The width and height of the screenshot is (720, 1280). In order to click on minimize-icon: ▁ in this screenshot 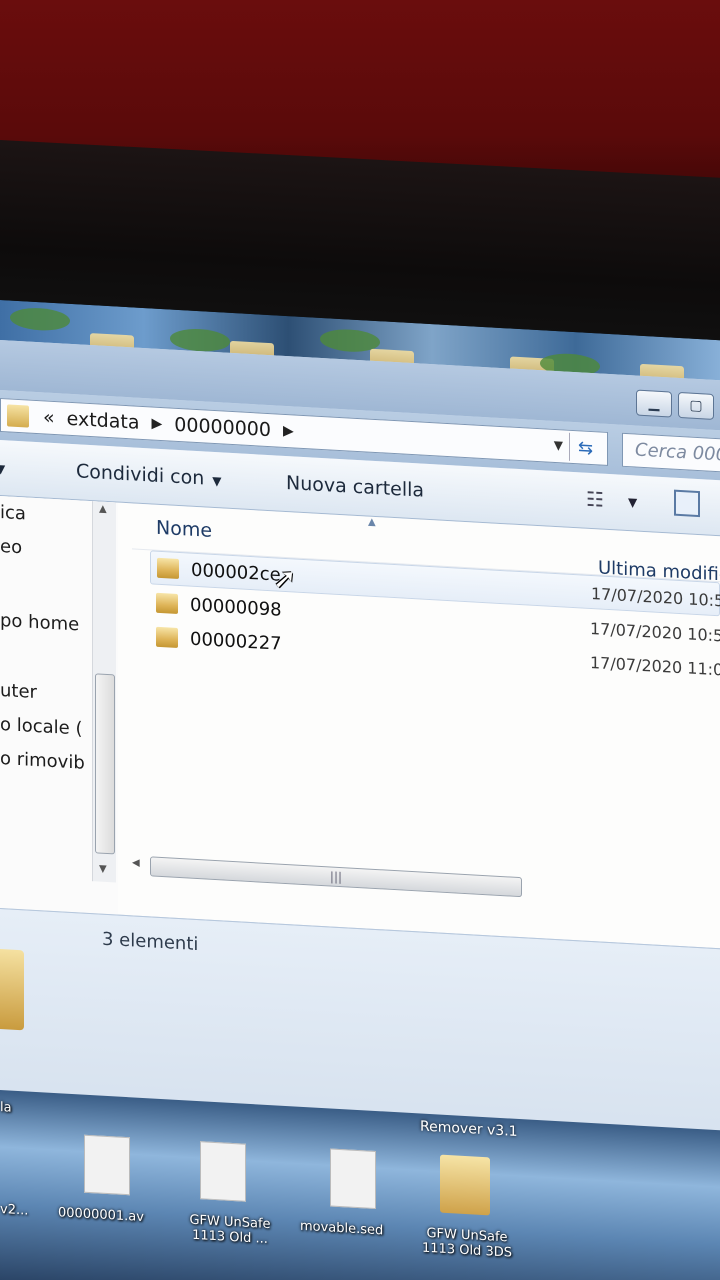, I will do `click(654, 403)`.